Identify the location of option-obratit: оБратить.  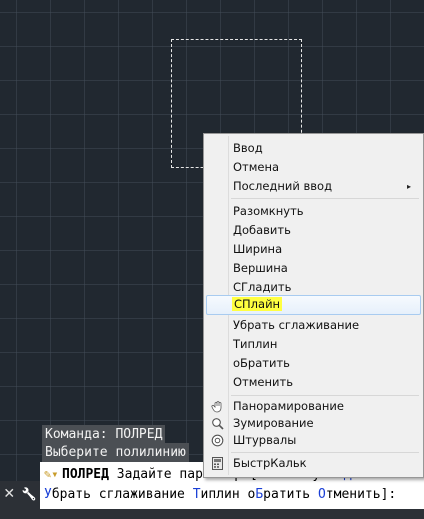
(279, 494).